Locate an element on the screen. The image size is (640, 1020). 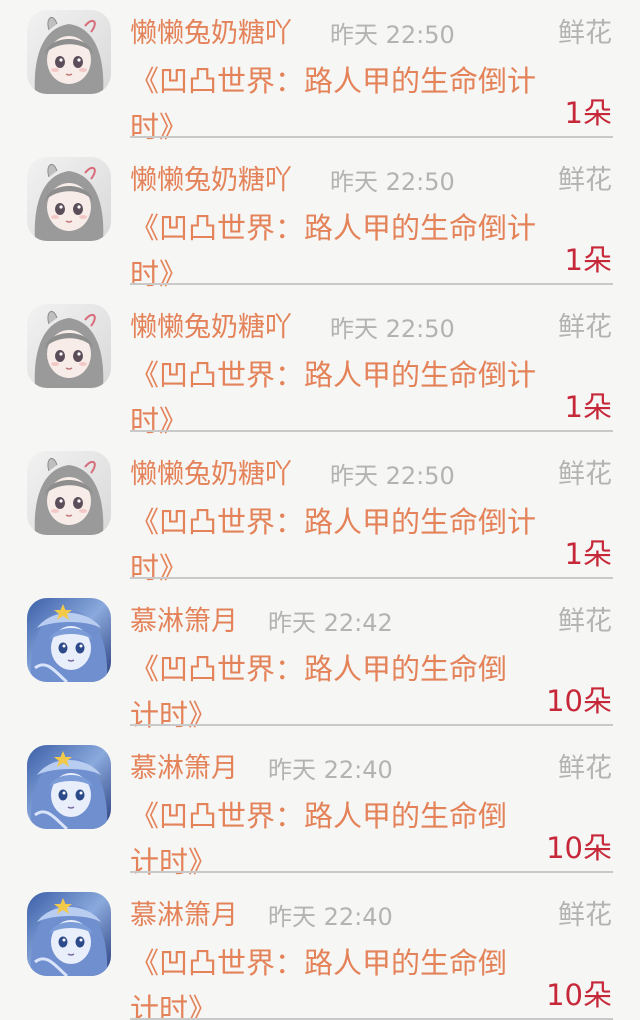
timestamp: 昨天 22:42 is located at coordinates (330, 623).